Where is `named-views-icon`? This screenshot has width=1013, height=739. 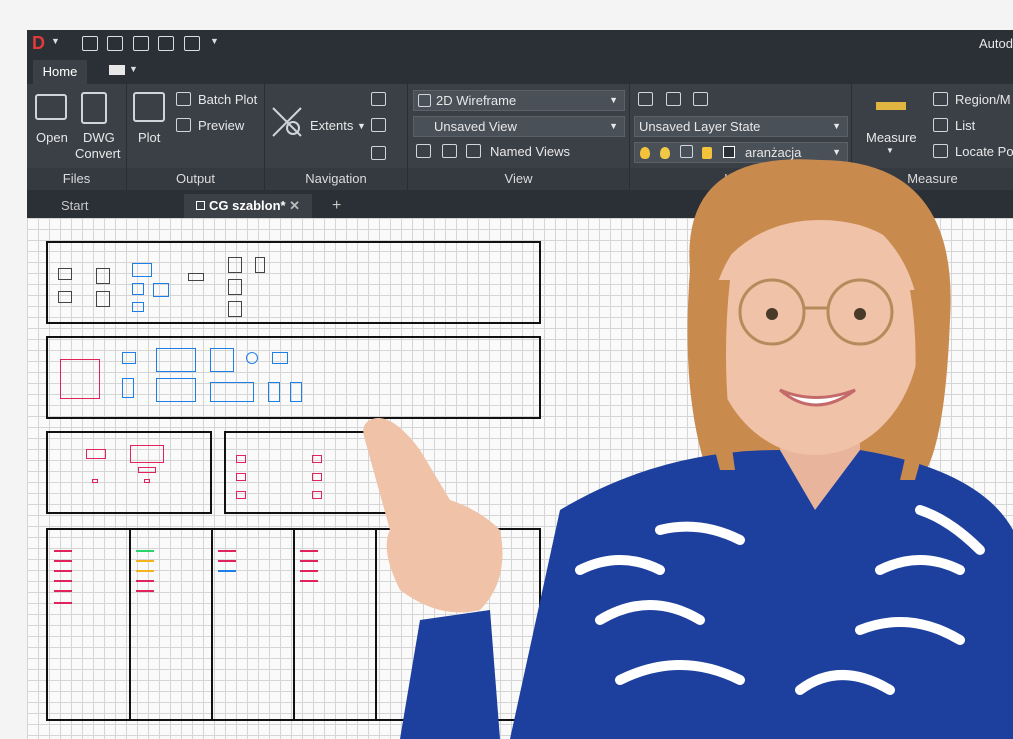
named-views-icon is located at coordinates (473, 151).